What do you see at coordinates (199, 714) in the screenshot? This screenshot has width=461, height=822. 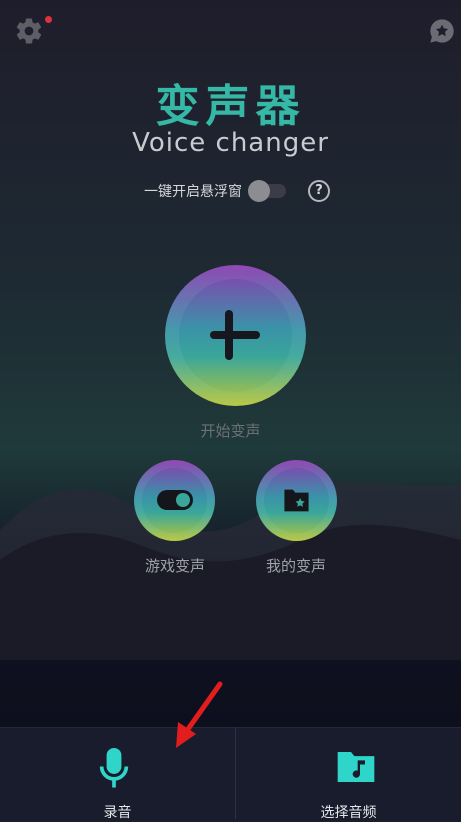 I see `annotation-arrow-icon` at bounding box center [199, 714].